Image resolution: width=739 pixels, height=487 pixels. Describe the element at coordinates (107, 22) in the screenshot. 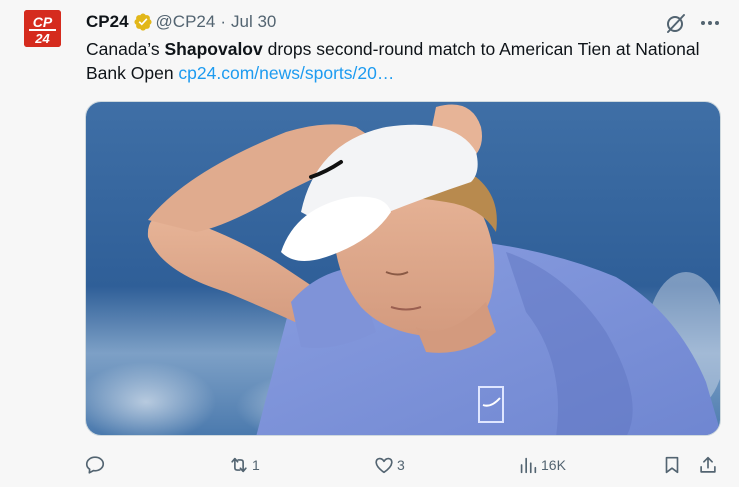

I see `author-name: CP24` at that location.